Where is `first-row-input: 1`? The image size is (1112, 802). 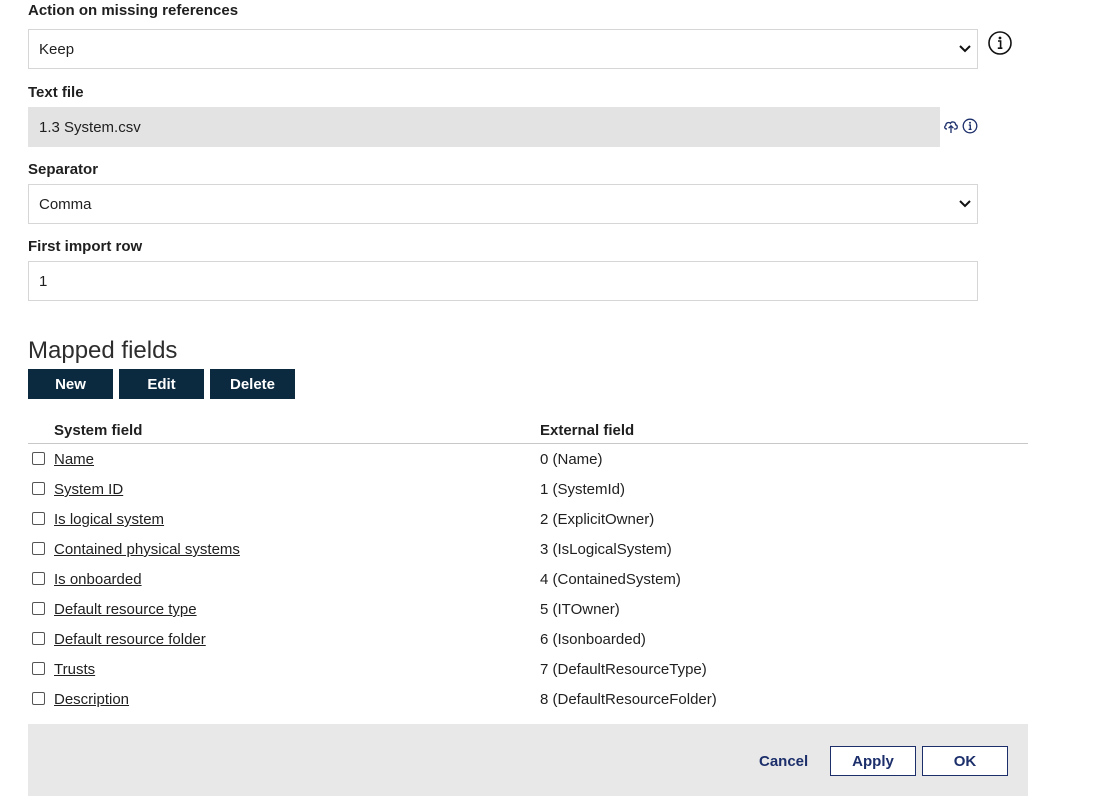 first-row-input: 1 is located at coordinates (503, 281).